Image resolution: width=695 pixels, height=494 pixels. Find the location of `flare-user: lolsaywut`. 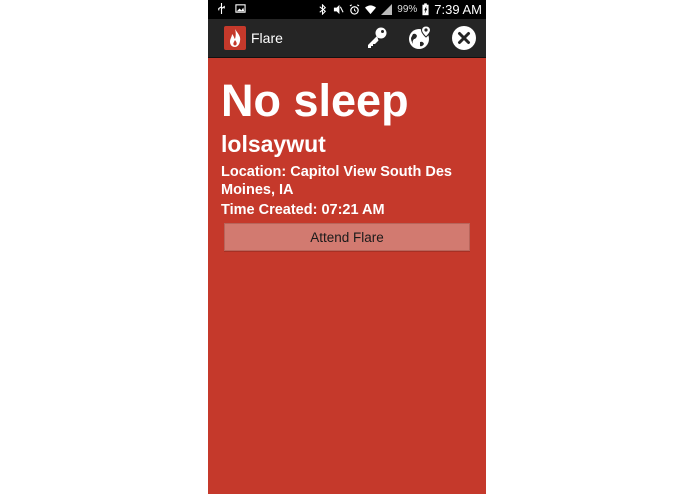

flare-user: lolsaywut is located at coordinates (273, 144).